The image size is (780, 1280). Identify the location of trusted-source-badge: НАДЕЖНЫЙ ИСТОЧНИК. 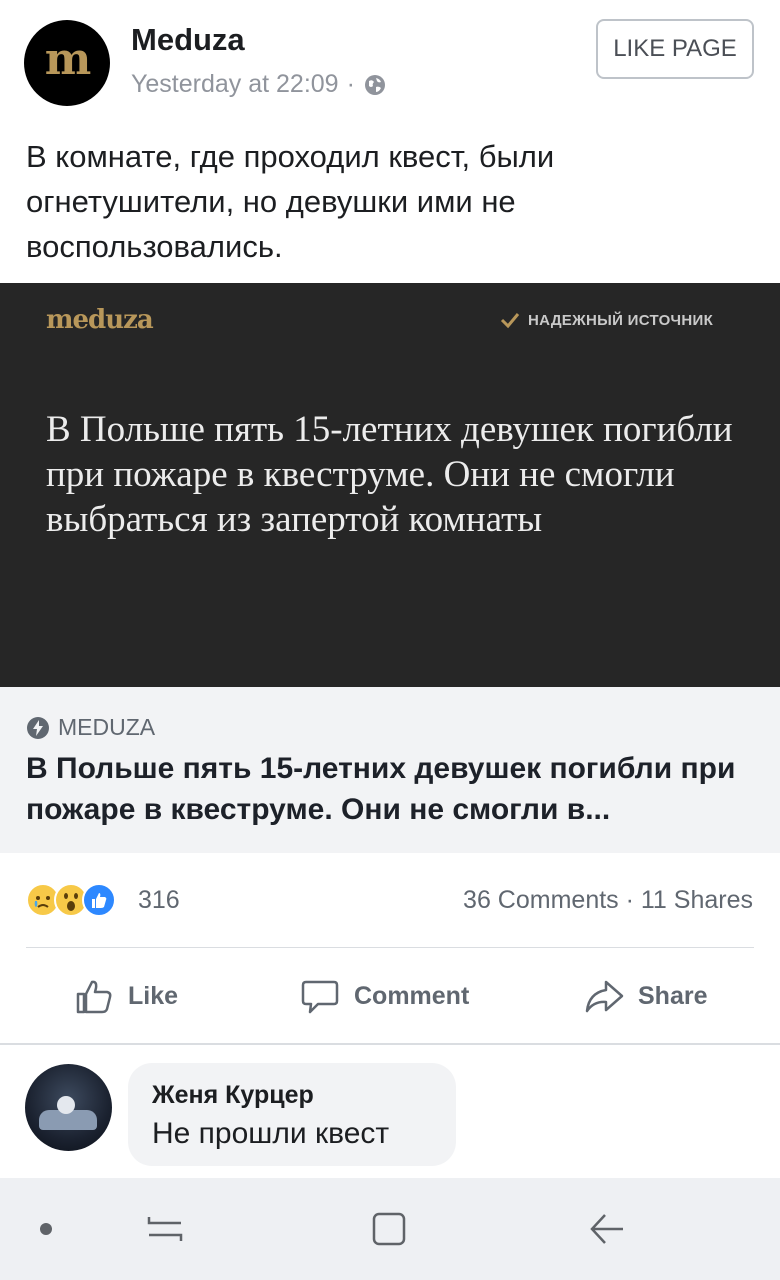
(606, 320).